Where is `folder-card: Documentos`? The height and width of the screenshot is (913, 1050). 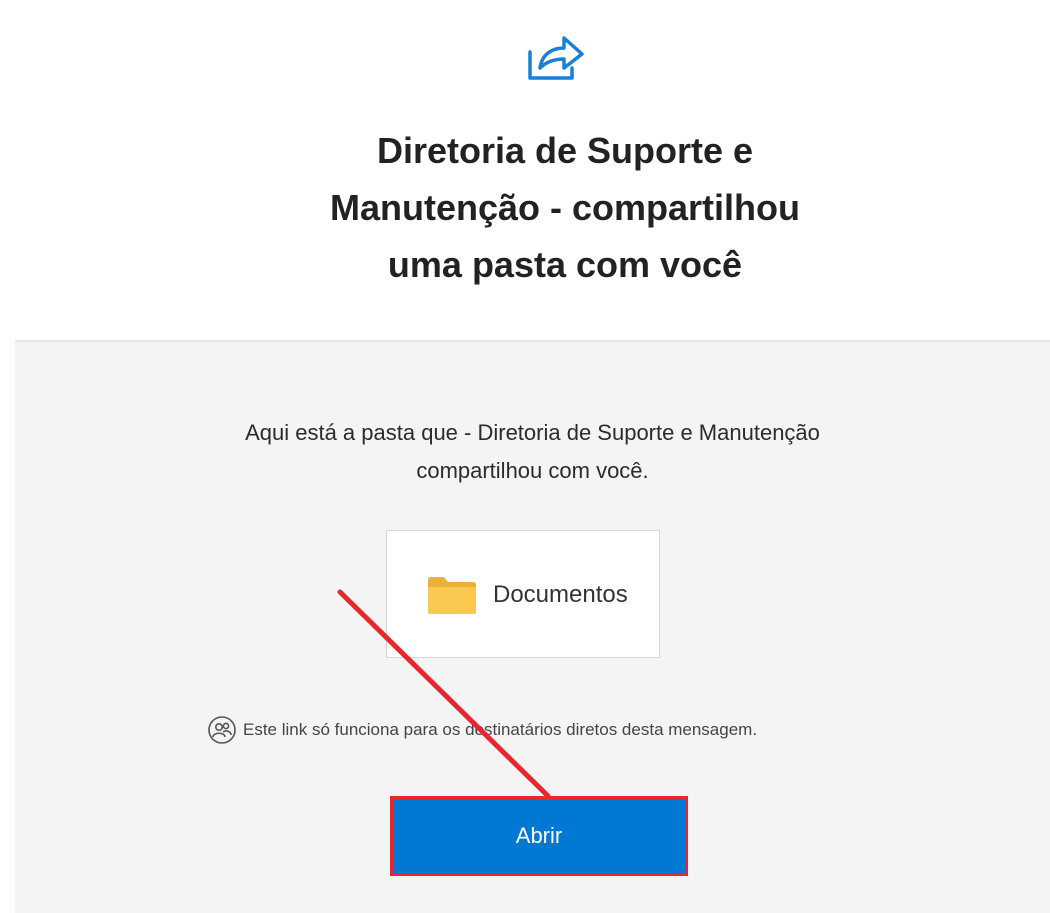
folder-card: Documentos is located at coordinates (523, 594).